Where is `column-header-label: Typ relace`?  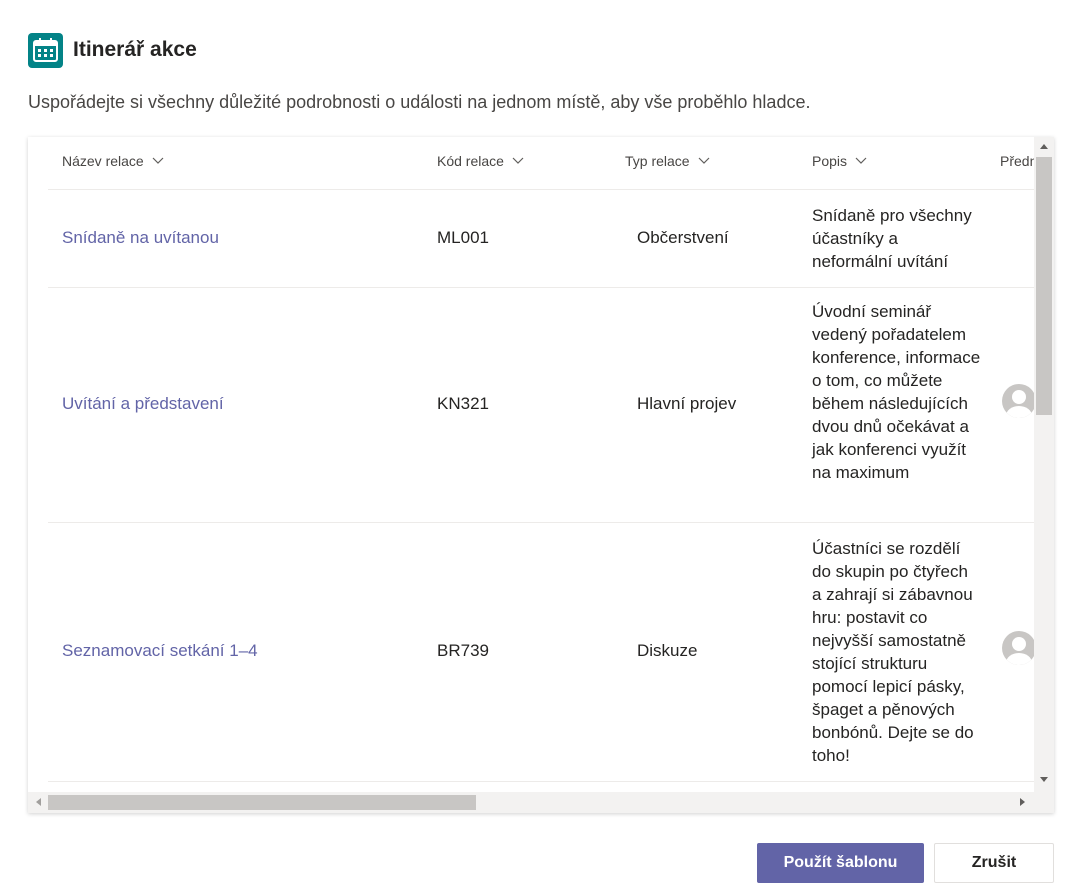
column-header-label: Typ relace is located at coordinates (657, 161).